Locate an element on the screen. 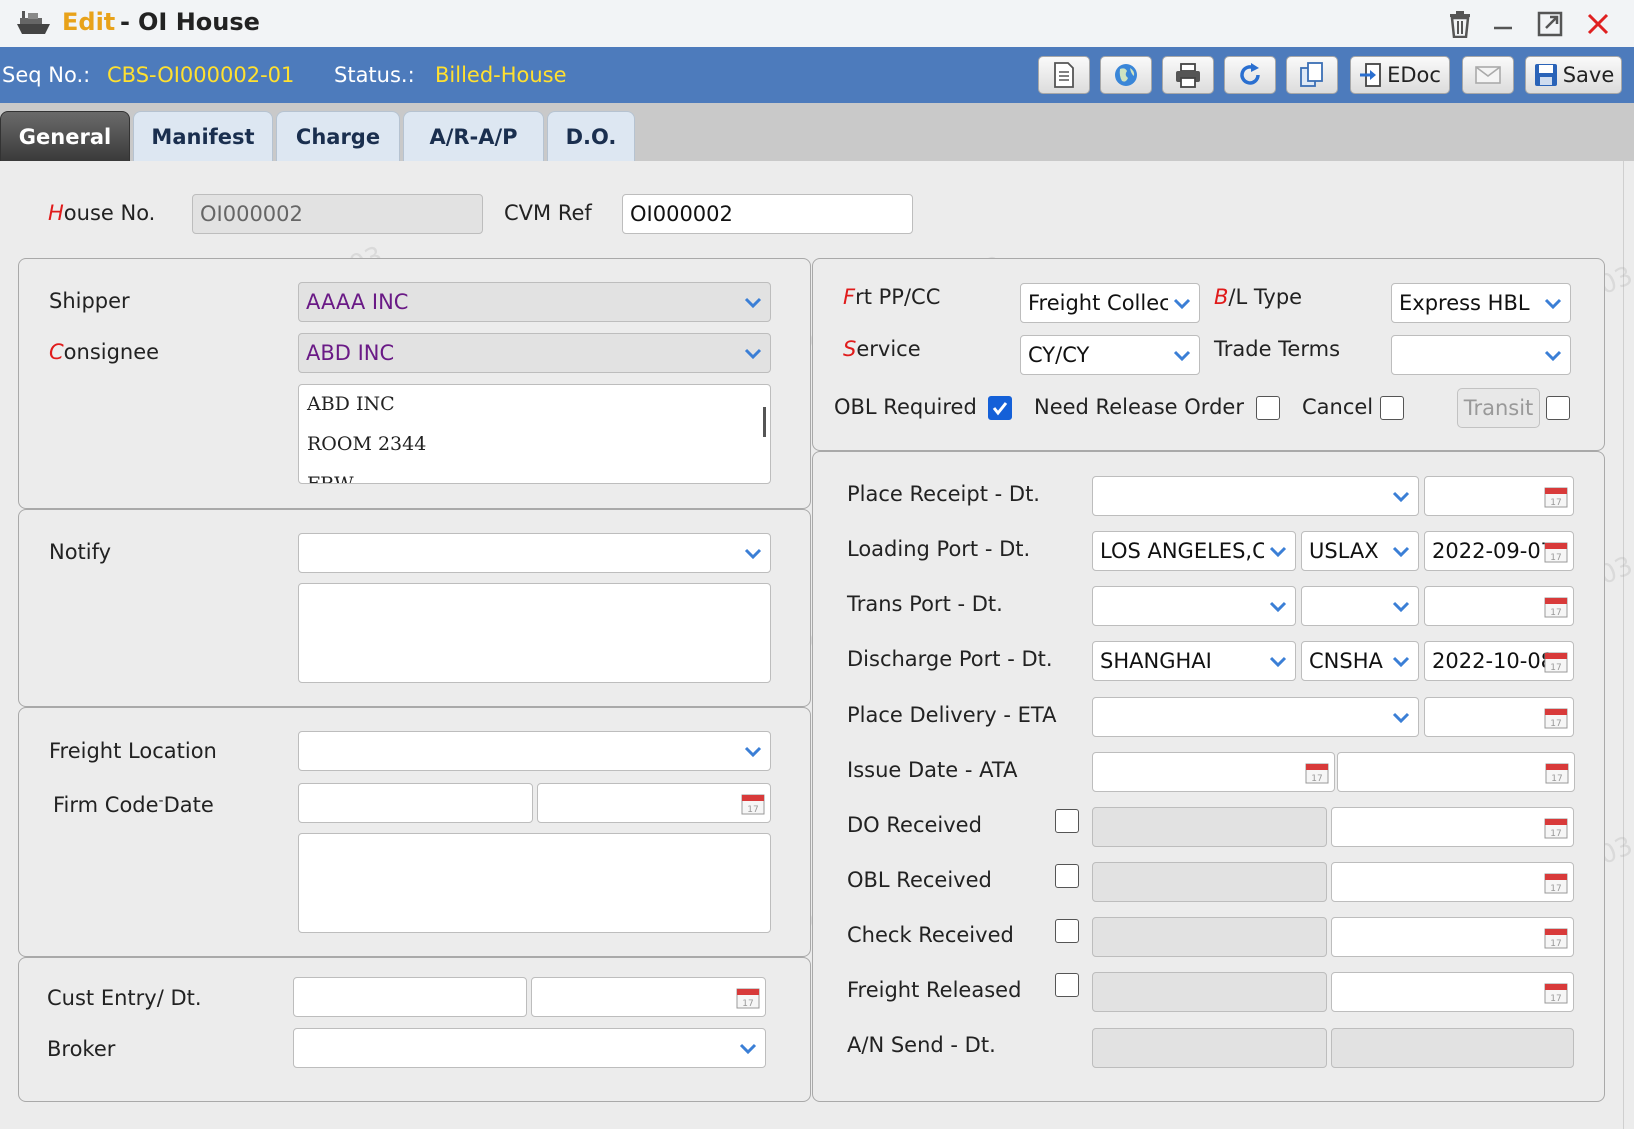 The width and height of the screenshot is (1634, 1129). bl-type-select: Express HBL is located at coordinates (1481, 303).